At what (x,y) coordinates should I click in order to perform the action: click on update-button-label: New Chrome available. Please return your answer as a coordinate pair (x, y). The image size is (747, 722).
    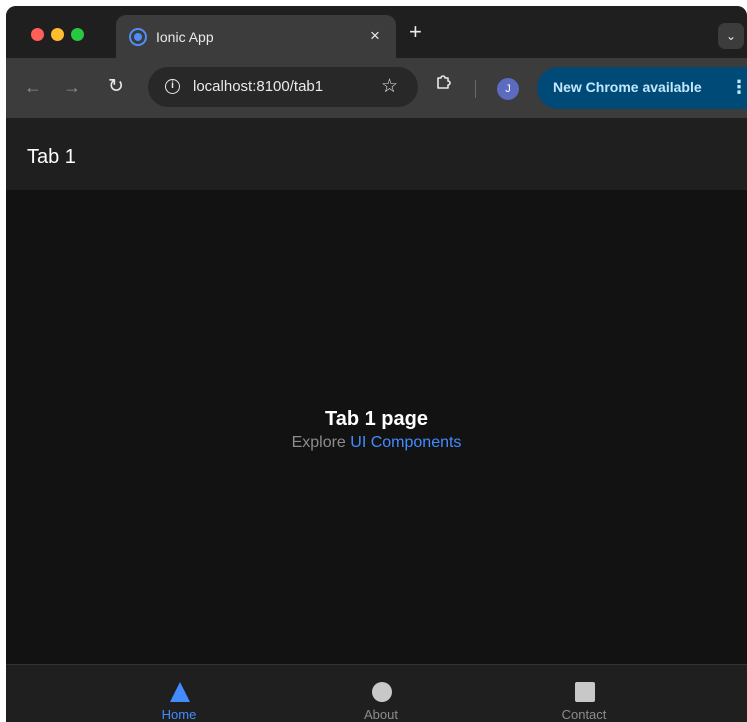
    Looking at the image, I should click on (627, 87).